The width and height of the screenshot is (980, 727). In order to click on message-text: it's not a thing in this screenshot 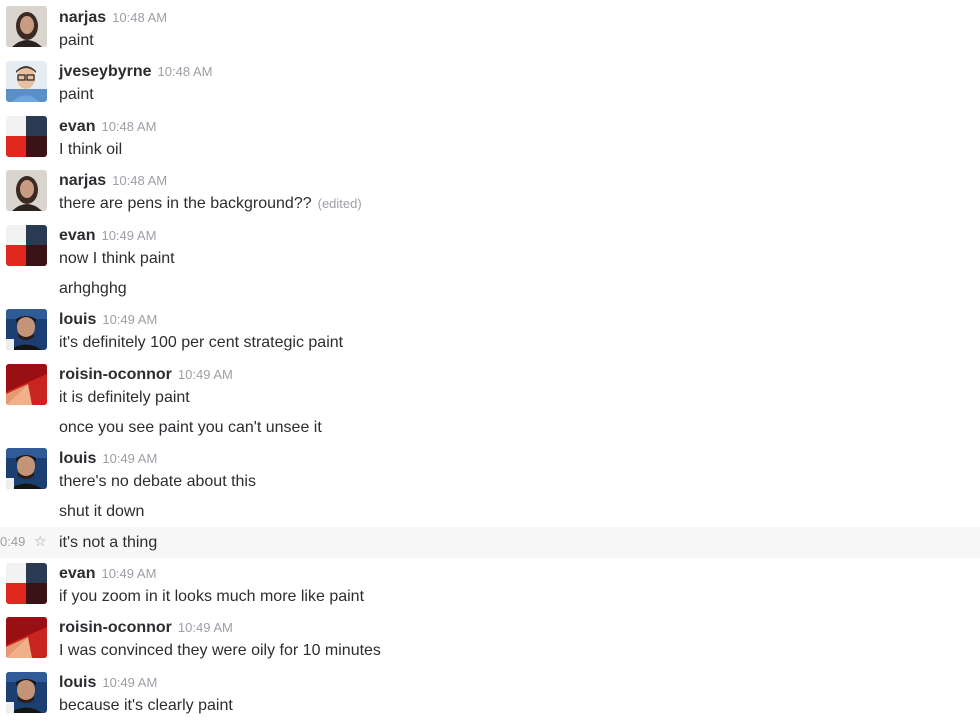, I will do `click(108, 542)`.